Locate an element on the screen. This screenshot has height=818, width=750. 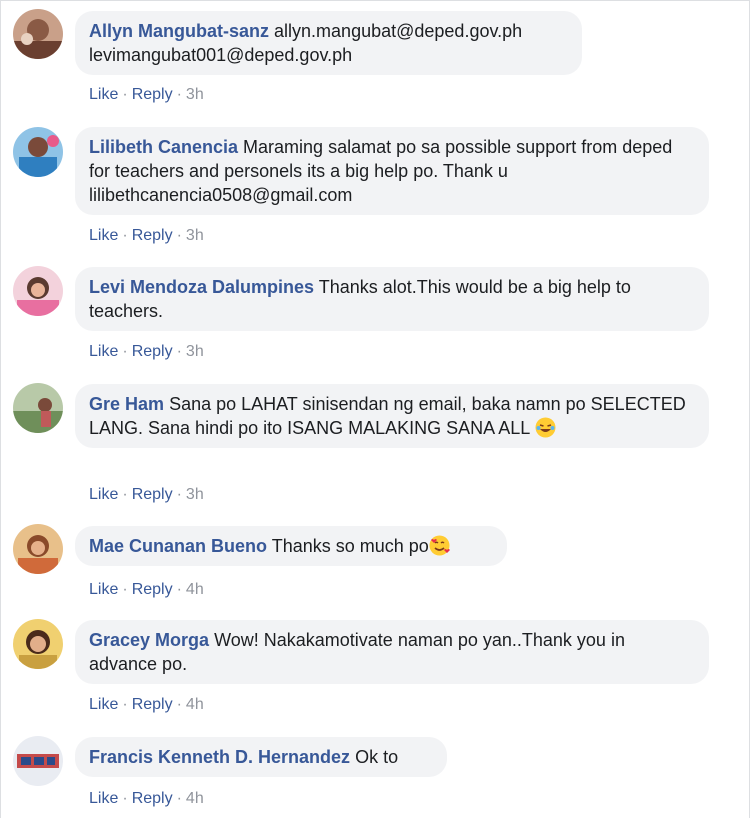
comment-author: Gre Ham is located at coordinates (126, 404).